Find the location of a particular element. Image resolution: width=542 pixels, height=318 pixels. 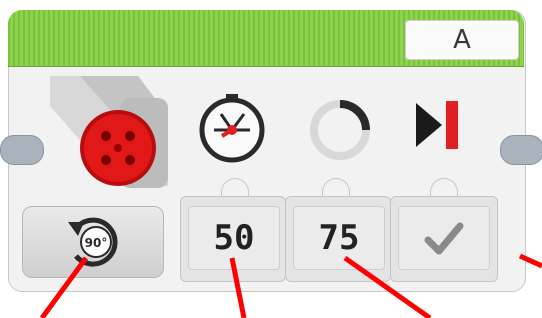

brake-toggle is located at coordinates (444, 238).